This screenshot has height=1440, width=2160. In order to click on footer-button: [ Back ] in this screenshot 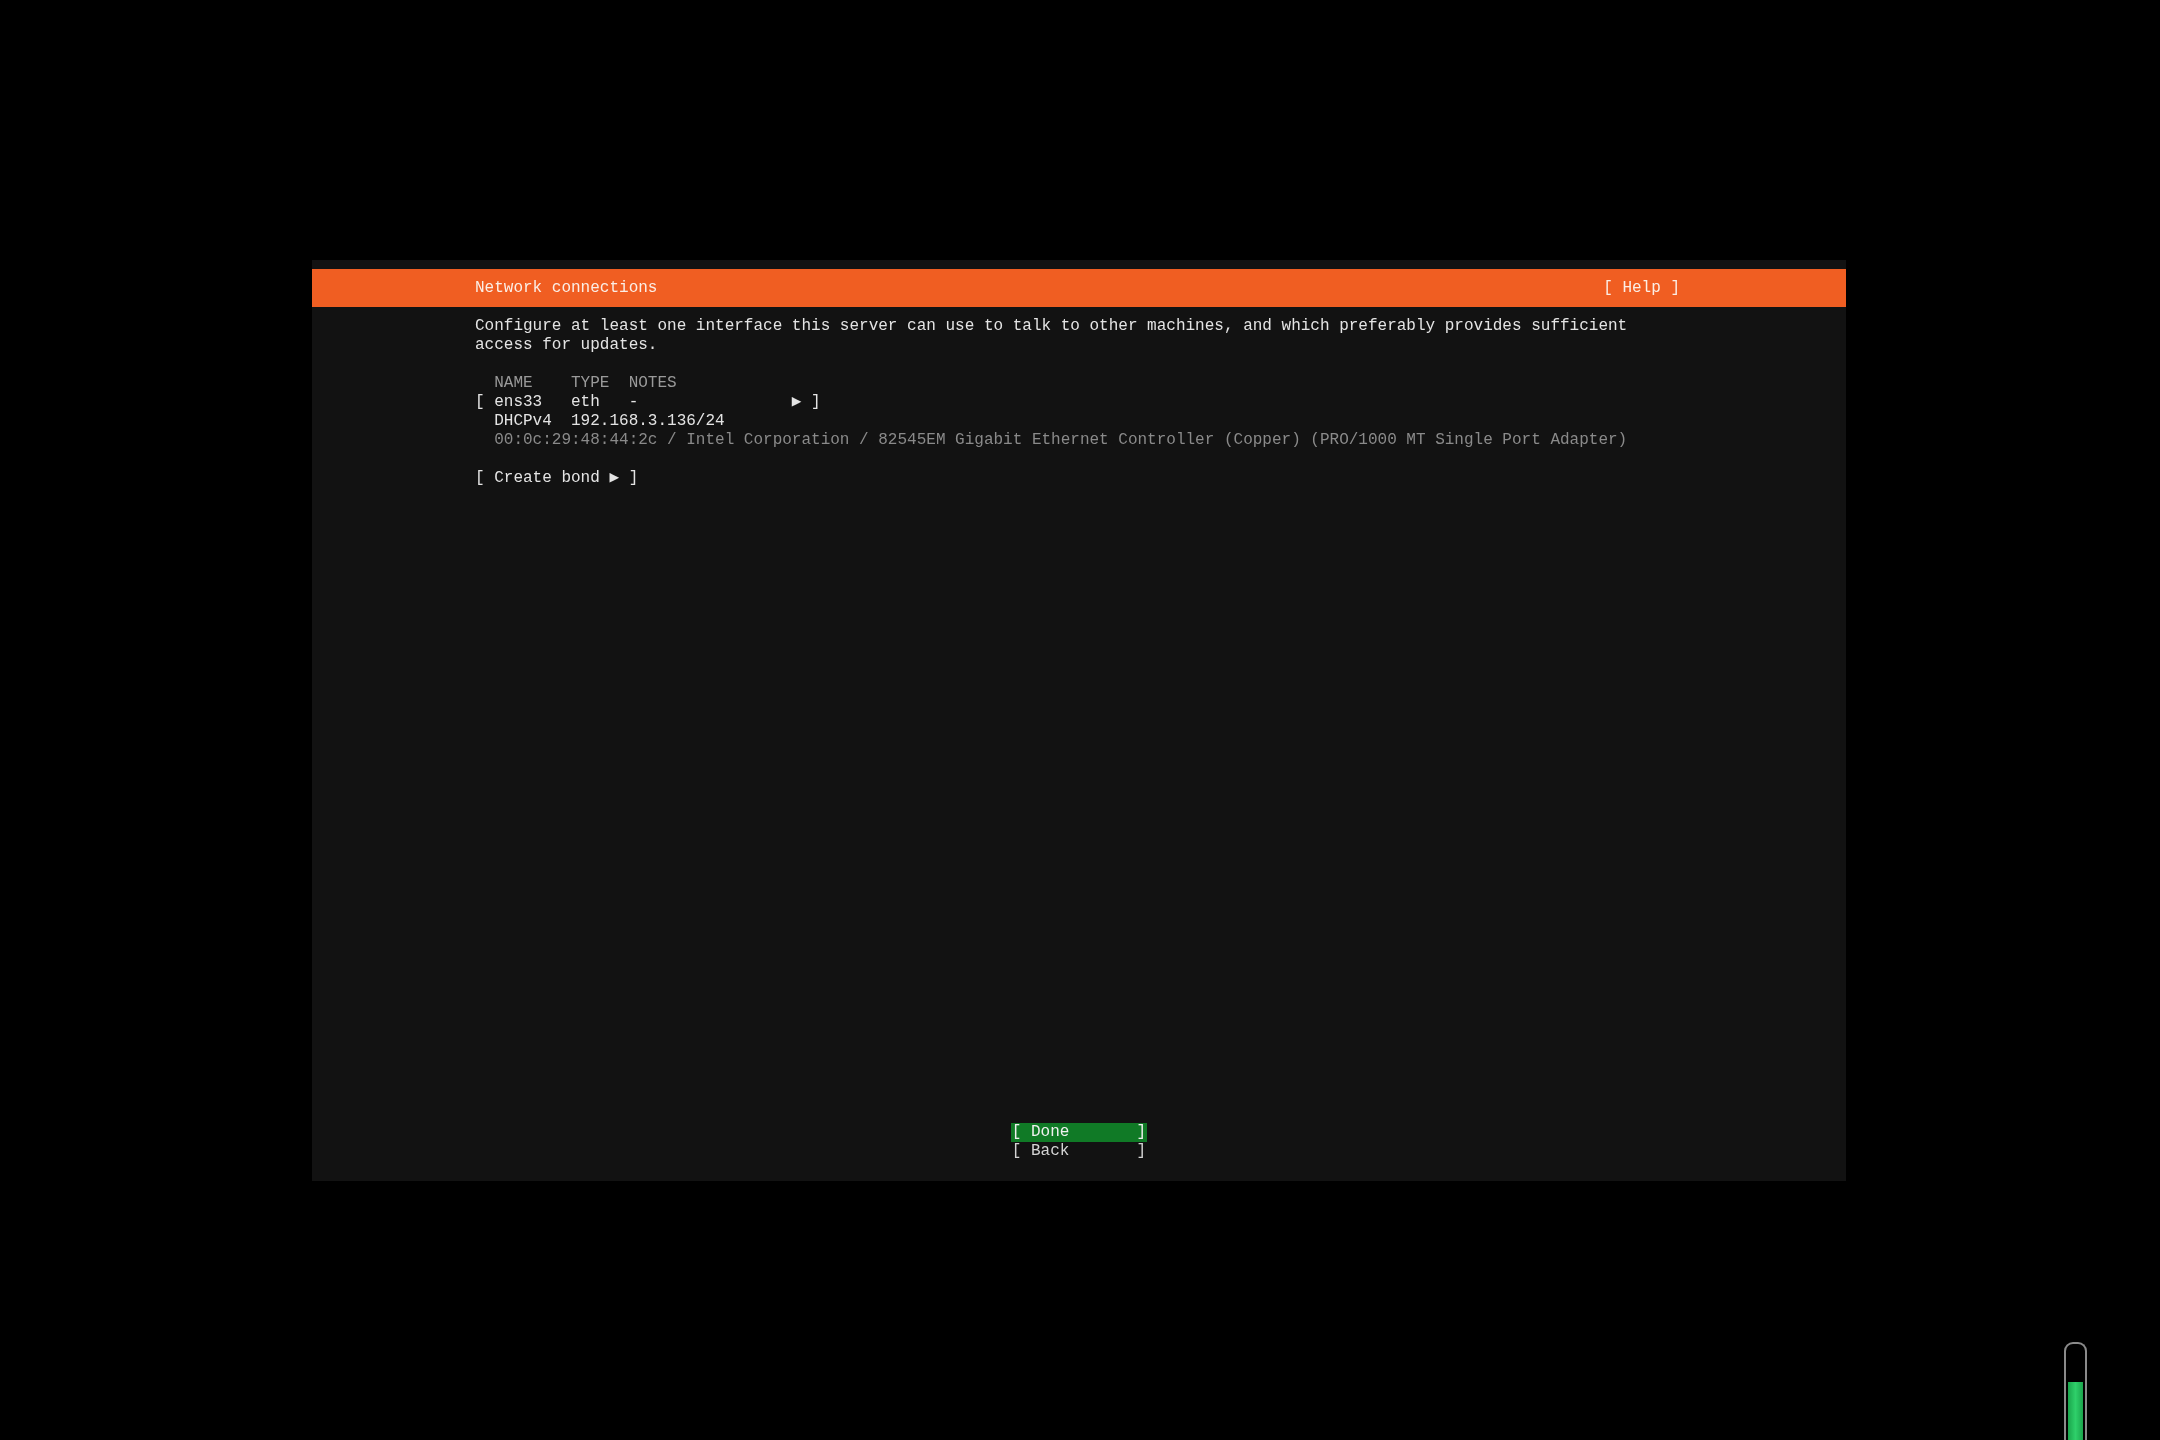, I will do `click(1079, 1151)`.